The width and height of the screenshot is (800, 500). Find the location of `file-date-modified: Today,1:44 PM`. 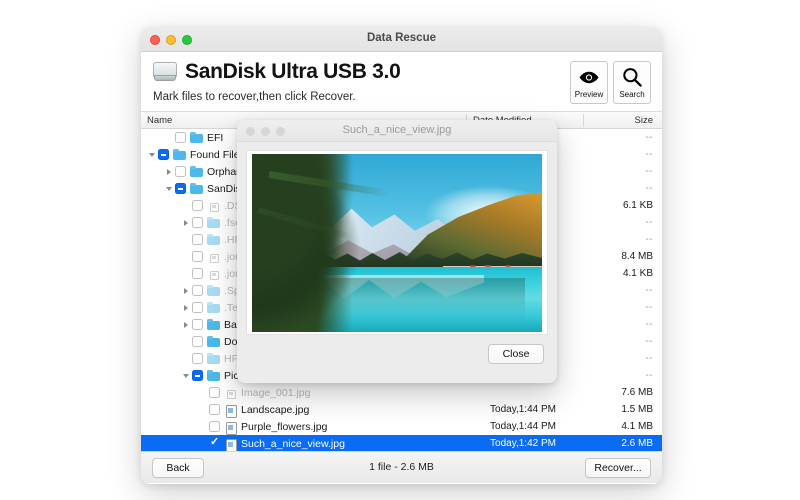

file-date-modified: Today,1:44 PM is located at coordinates (523, 409).